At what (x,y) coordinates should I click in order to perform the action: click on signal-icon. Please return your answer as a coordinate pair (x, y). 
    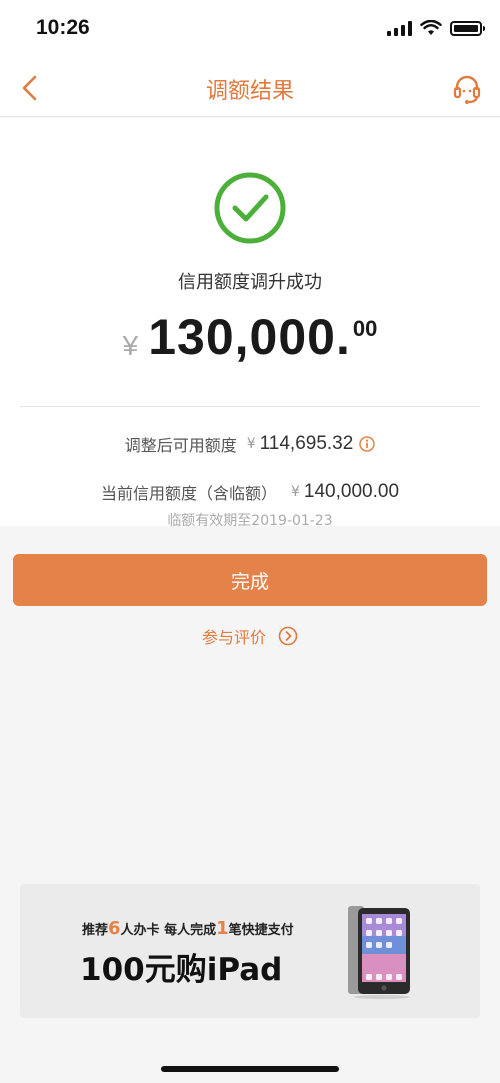
    Looking at the image, I should click on (399, 28).